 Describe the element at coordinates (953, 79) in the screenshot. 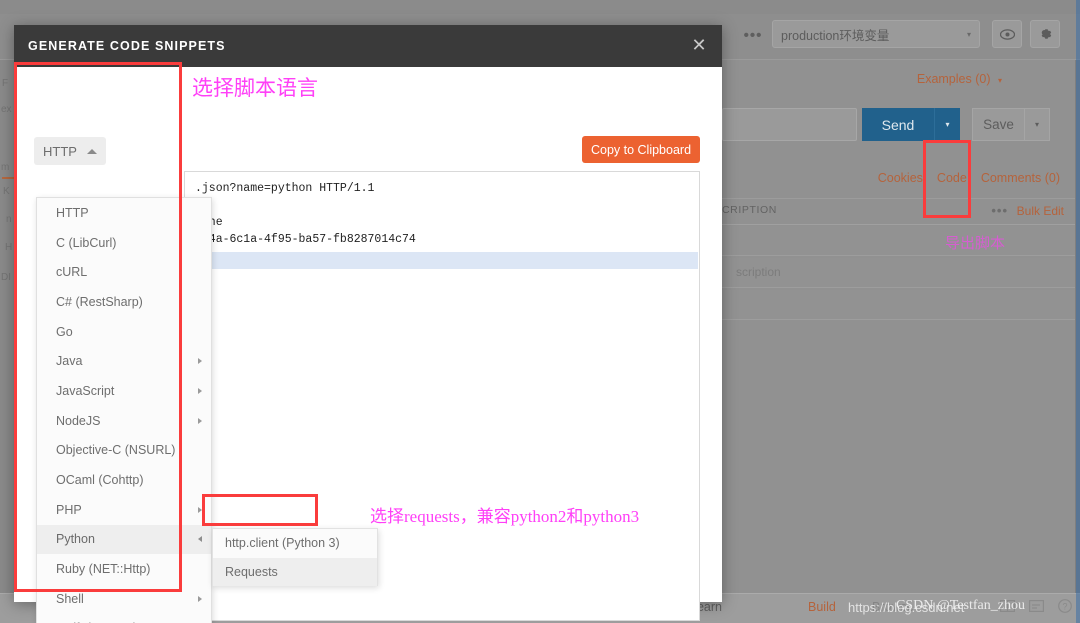

I see `examples-label: Examples (0)` at that location.